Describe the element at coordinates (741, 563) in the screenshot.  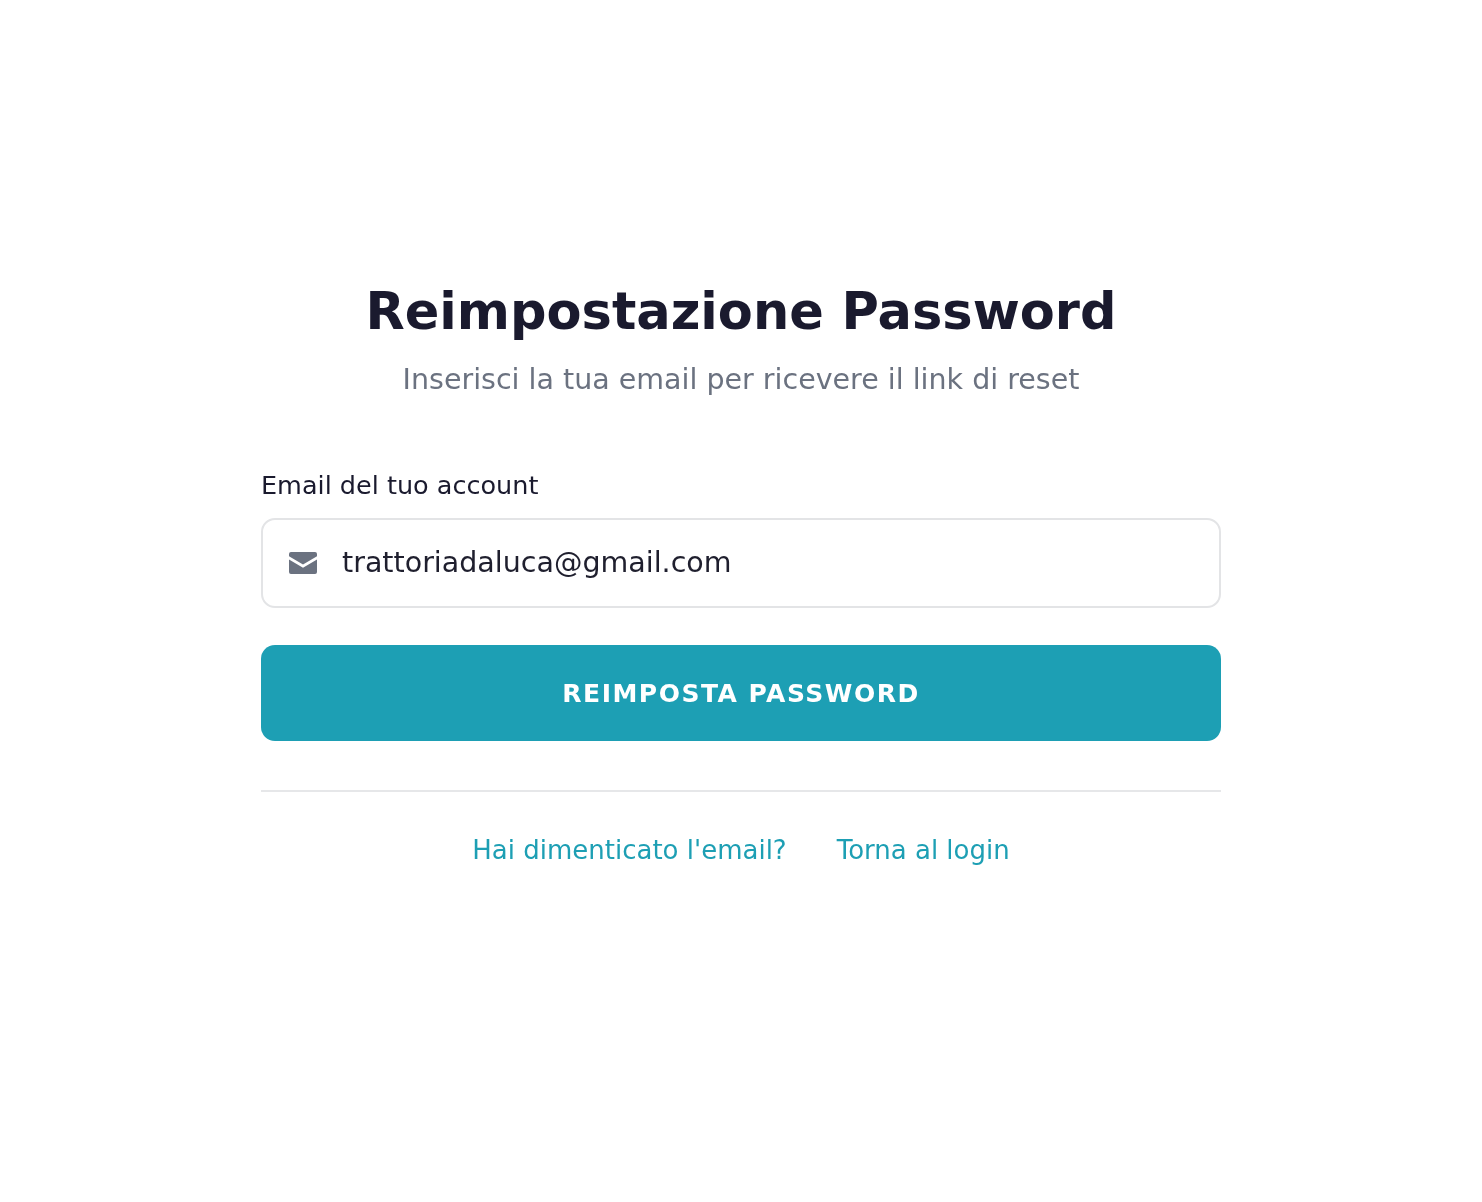
I see `email-field: trattoriadaluca@gmail.com` at that location.